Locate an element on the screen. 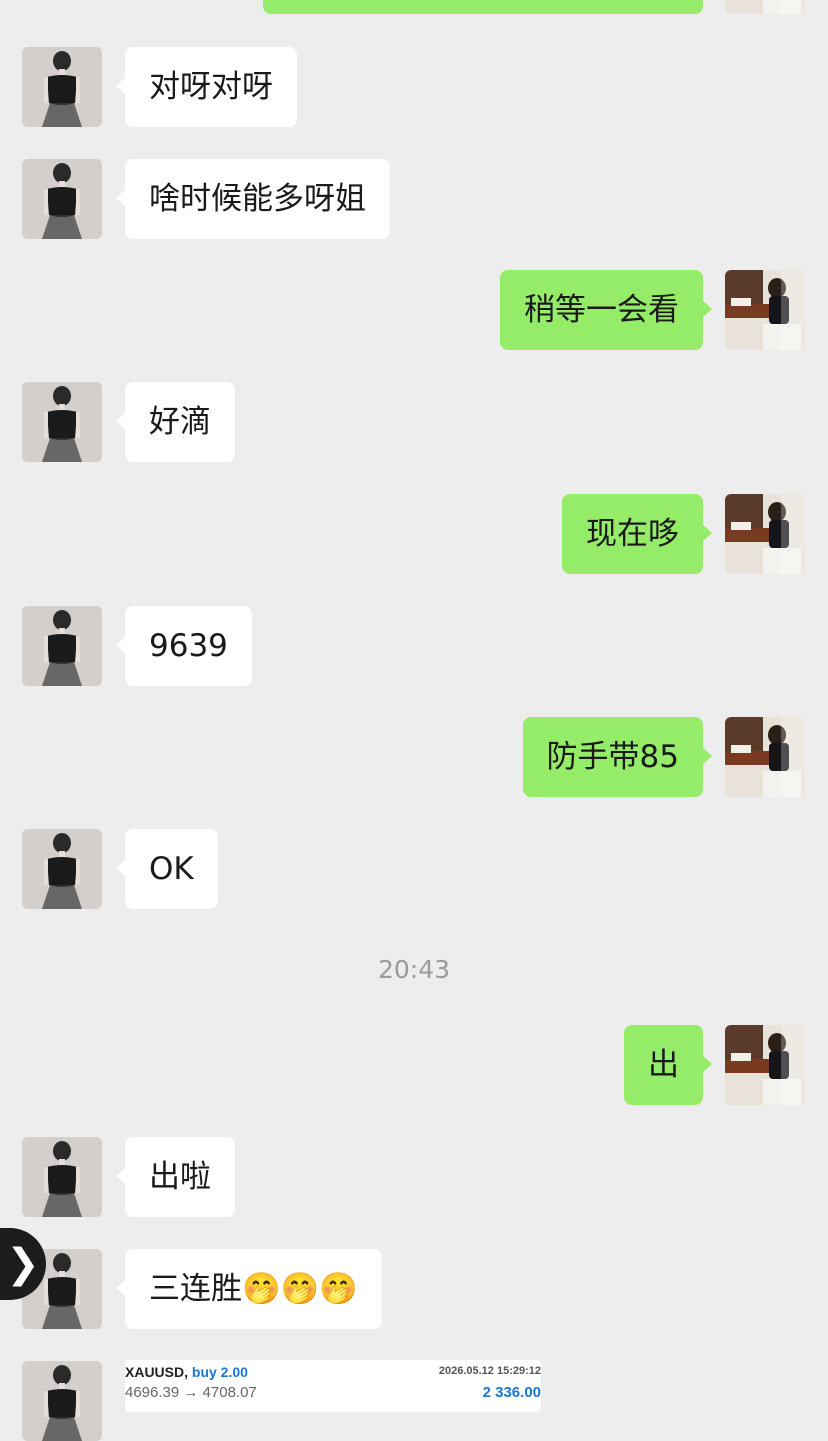 Image resolution: width=828 pixels, height=1441 pixels. chat-timestamp: 20:43 is located at coordinates (414, 969).